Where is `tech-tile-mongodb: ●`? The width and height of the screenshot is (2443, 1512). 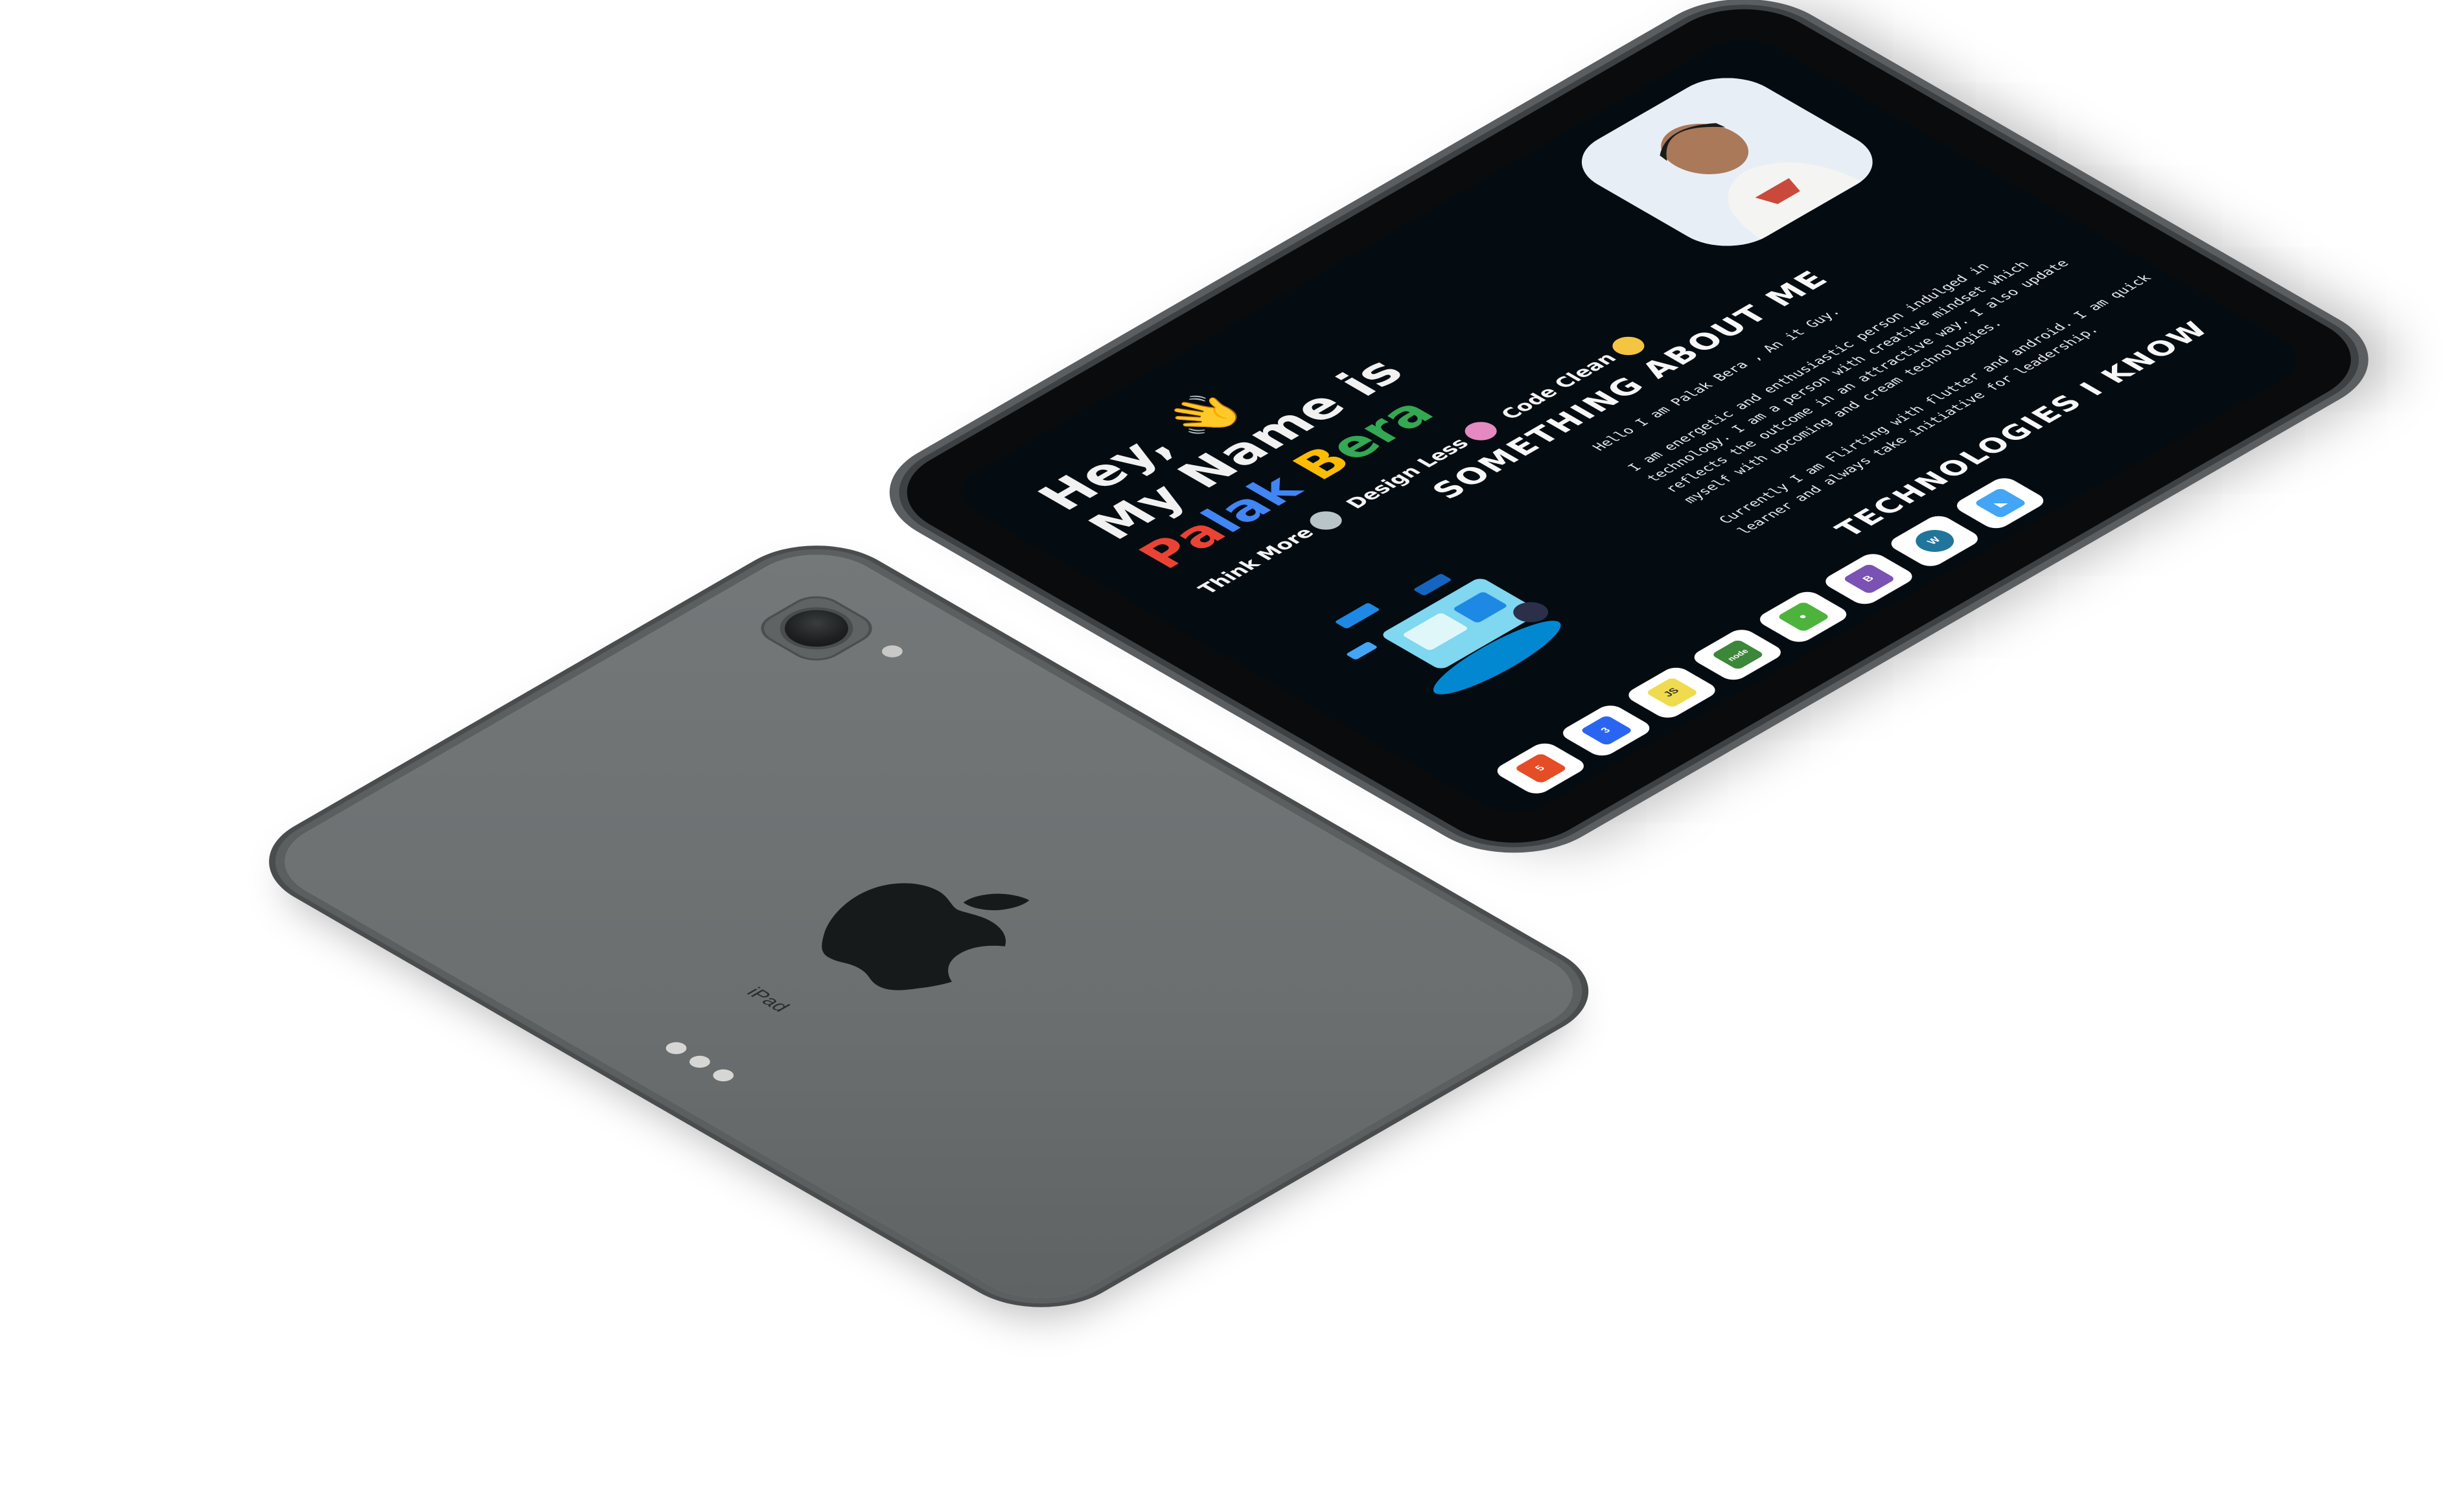 tech-tile-mongodb: ● is located at coordinates (1803, 616).